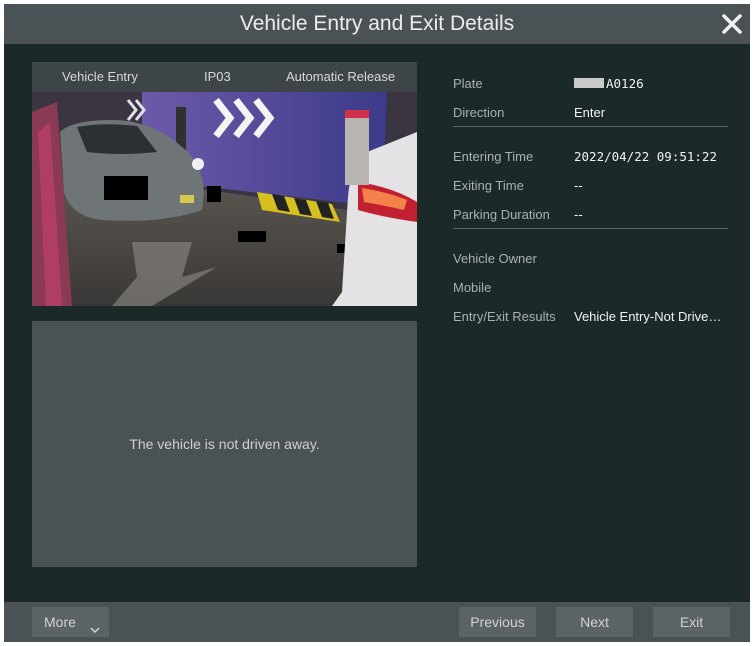 The width and height of the screenshot is (754, 646). What do you see at coordinates (495, 258) in the screenshot?
I see `vehicle-owner-label: Vehicle Owner` at bounding box center [495, 258].